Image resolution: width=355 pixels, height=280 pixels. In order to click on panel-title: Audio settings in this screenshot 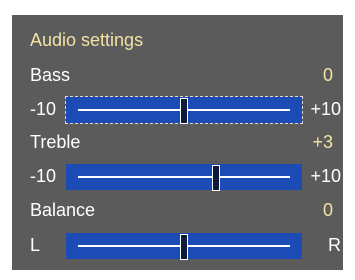, I will do `click(87, 40)`.